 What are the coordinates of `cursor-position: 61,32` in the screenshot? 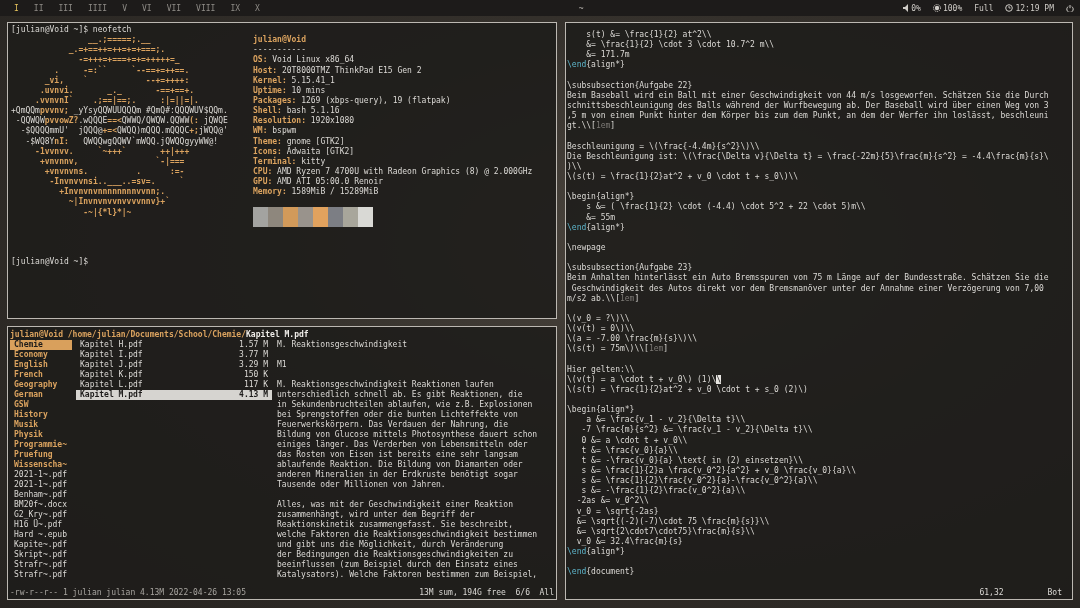 It's located at (991, 592).